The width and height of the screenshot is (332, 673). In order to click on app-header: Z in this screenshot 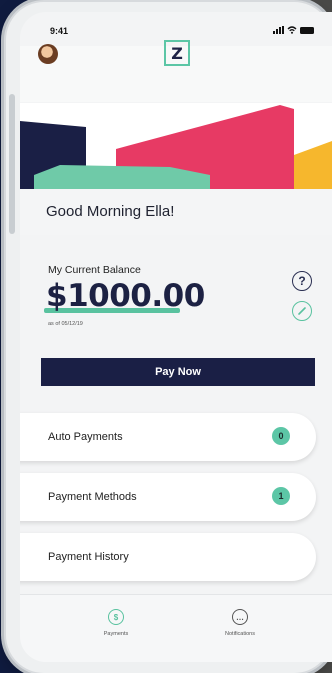, I will do `click(176, 71)`.